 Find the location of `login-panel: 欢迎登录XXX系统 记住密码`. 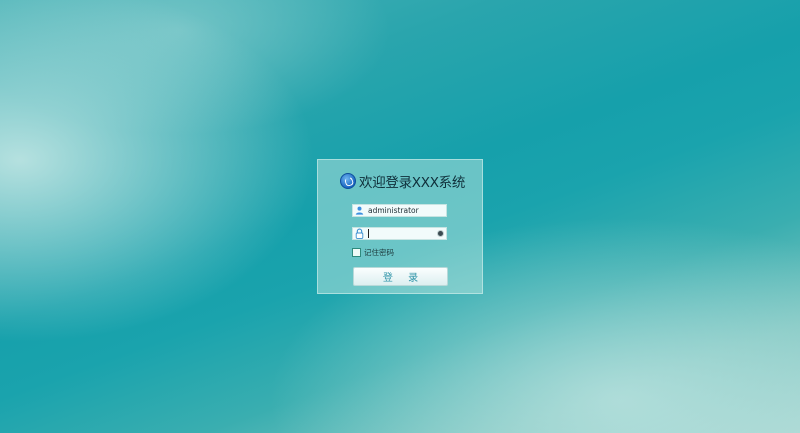

login-panel: 欢迎登录XXX系统 记住密码 is located at coordinates (400, 226).